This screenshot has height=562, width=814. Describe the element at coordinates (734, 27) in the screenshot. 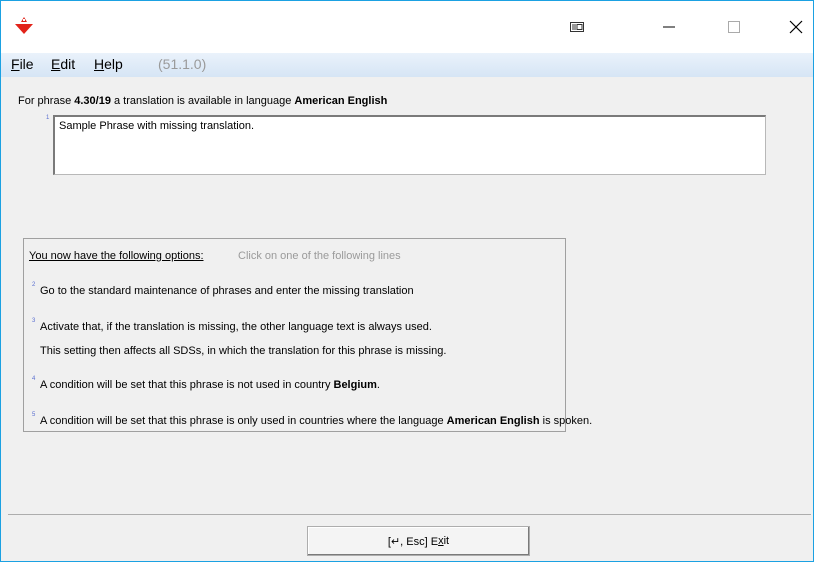

I see `maximize-button` at that location.